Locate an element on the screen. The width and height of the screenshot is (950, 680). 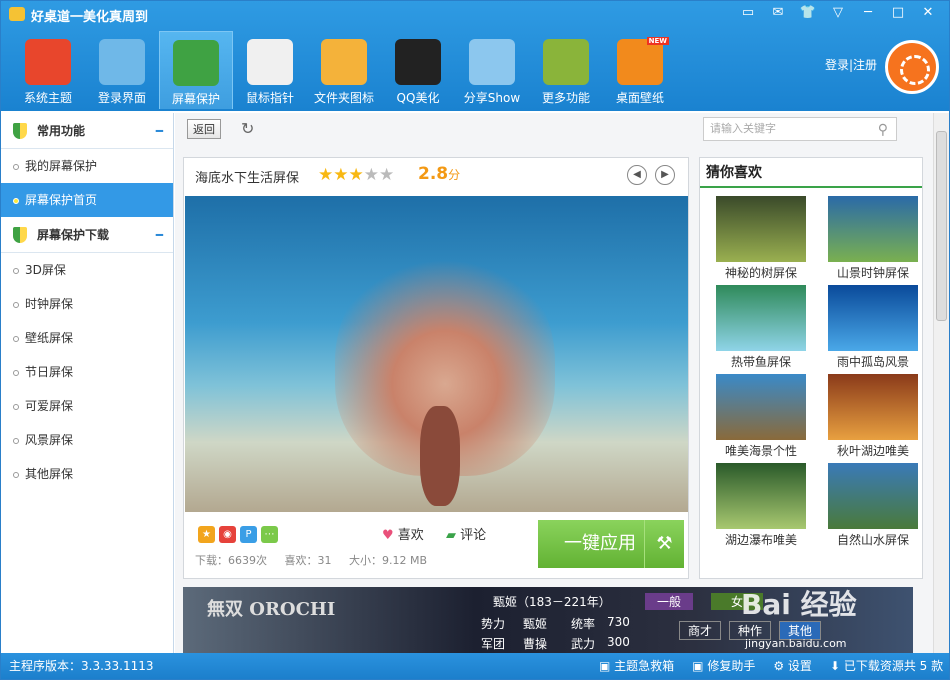
skin-icon: ▭ is located at coordinates (748, 13).